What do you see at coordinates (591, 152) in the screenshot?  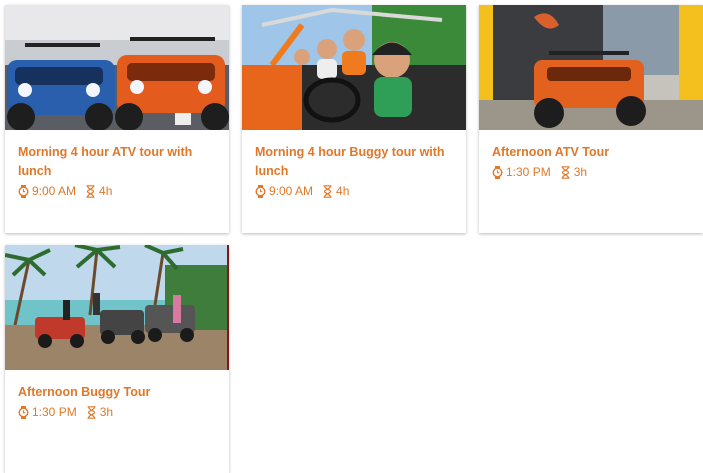 I see `tour-title: Afternoon ATV Tour` at bounding box center [591, 152].